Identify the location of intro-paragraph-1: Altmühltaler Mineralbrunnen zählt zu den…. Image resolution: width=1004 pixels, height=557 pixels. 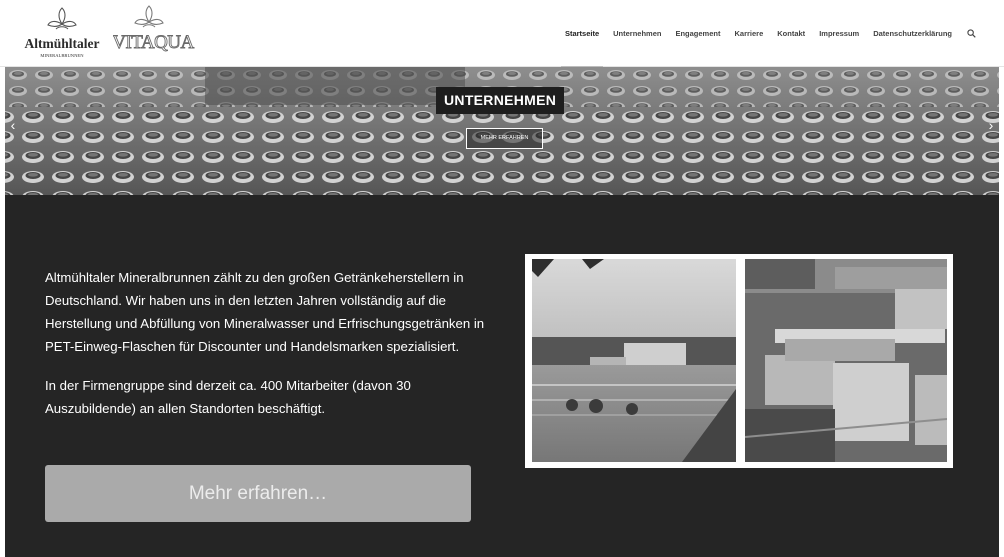
(265, 312).